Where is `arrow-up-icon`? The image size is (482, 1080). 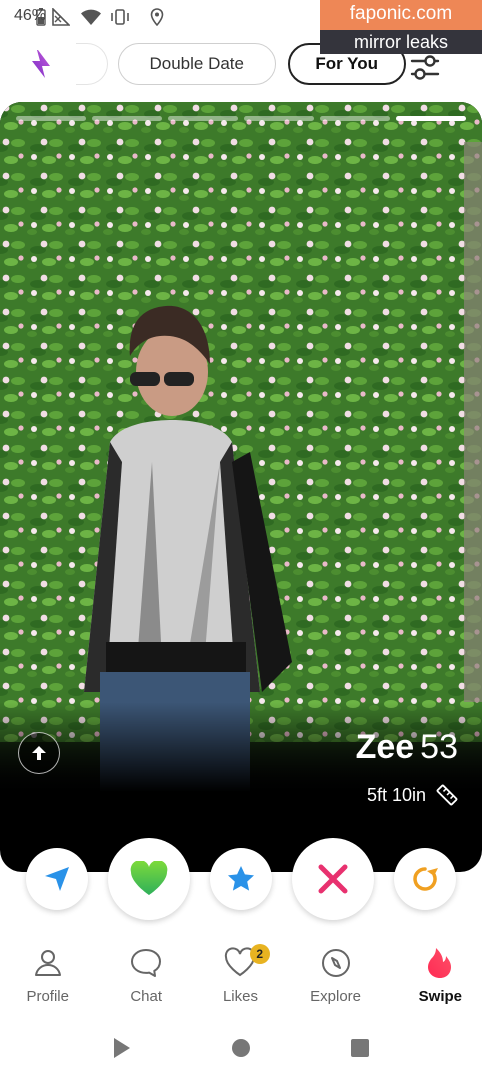
arrow-up-icon is located at coordinates (39, 753).